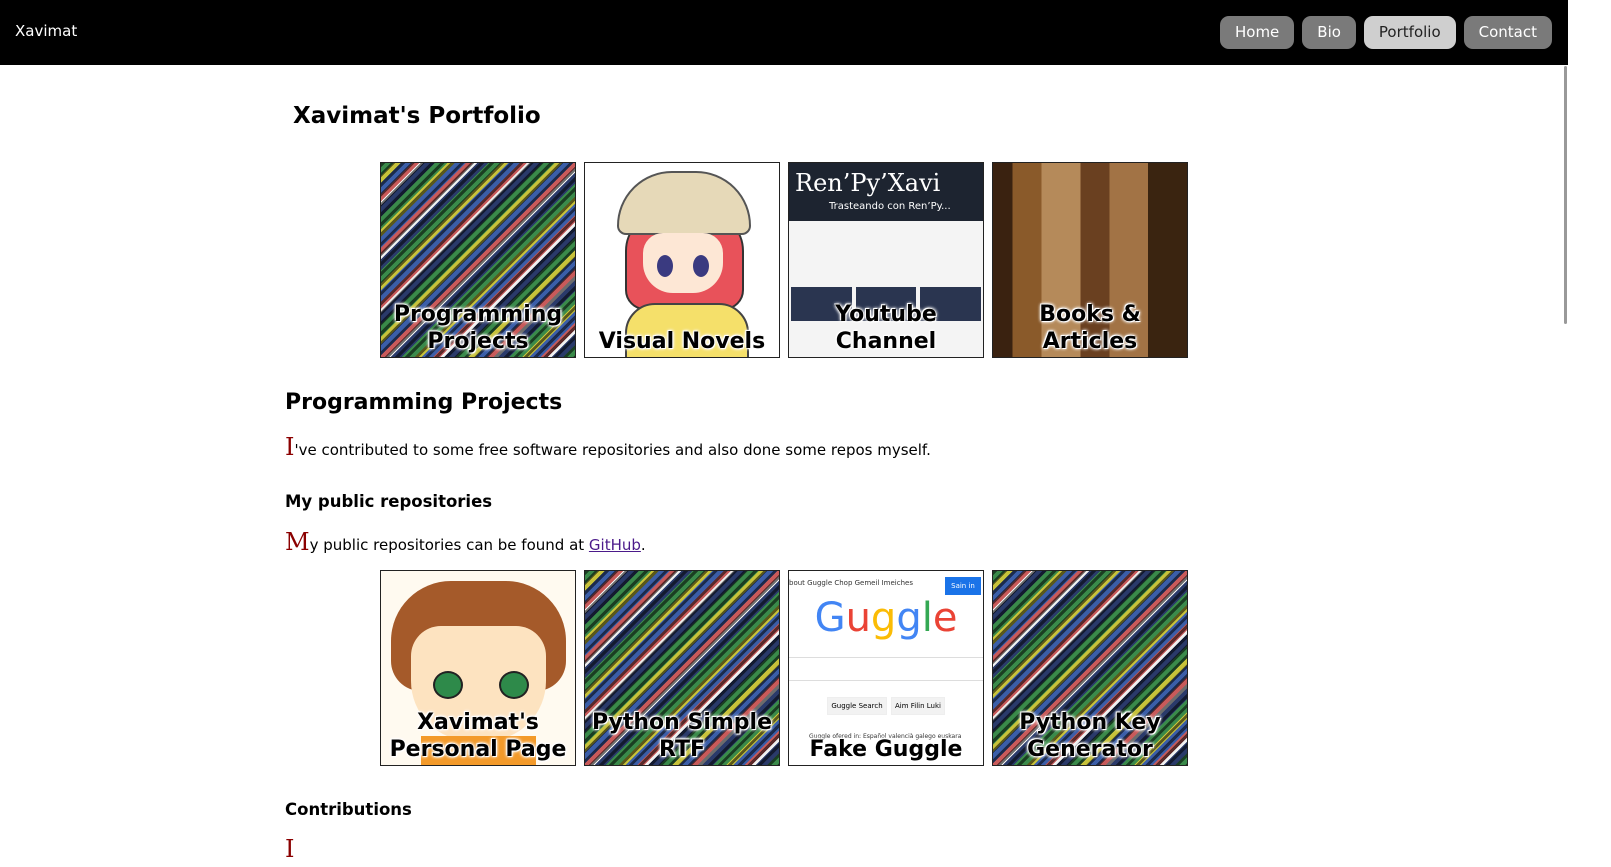 Image resolution: width=1611 pixels, height=867 pixels. Describe the element at coordinates (417, 116) in the screenshot. I see `page-title: Xavimat's Portfolio` at that location.